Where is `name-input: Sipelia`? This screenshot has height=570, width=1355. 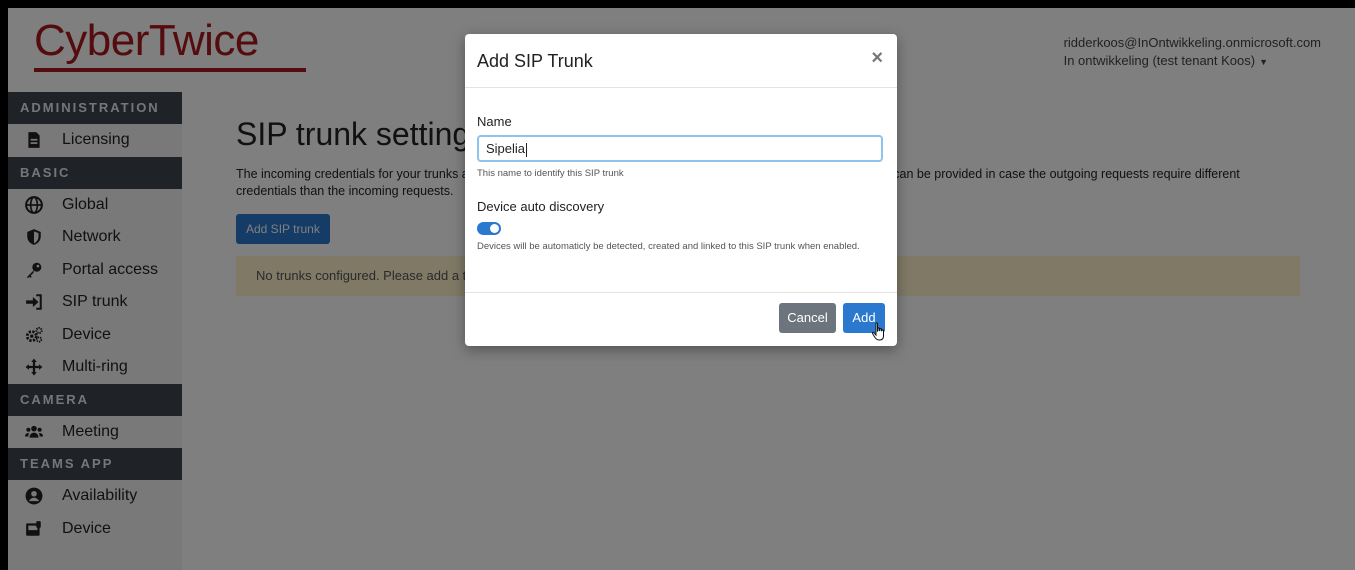 name-input: Sipelia is located at coordinates (680, 148).